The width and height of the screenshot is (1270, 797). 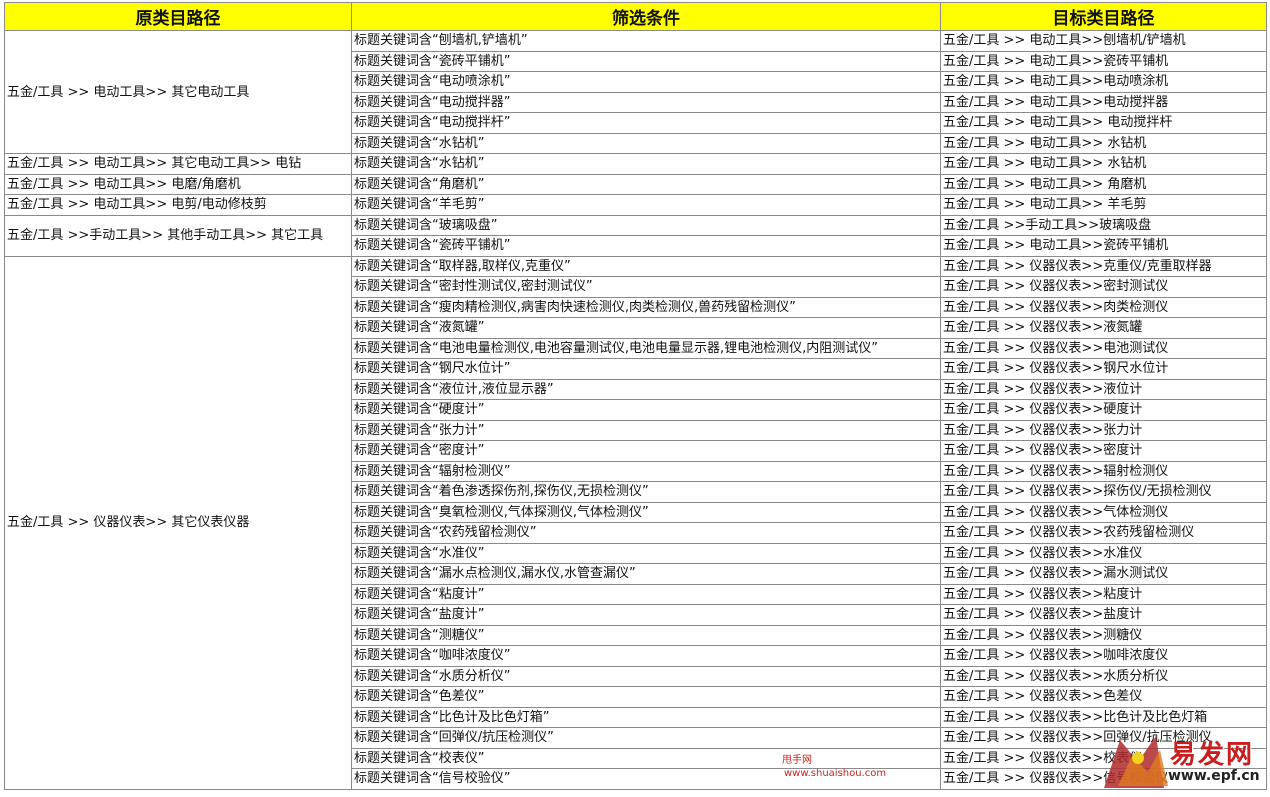 I want to click on header-row: 原类目路径 筛选条件 目标类目路径, so click(x=635, y=16).